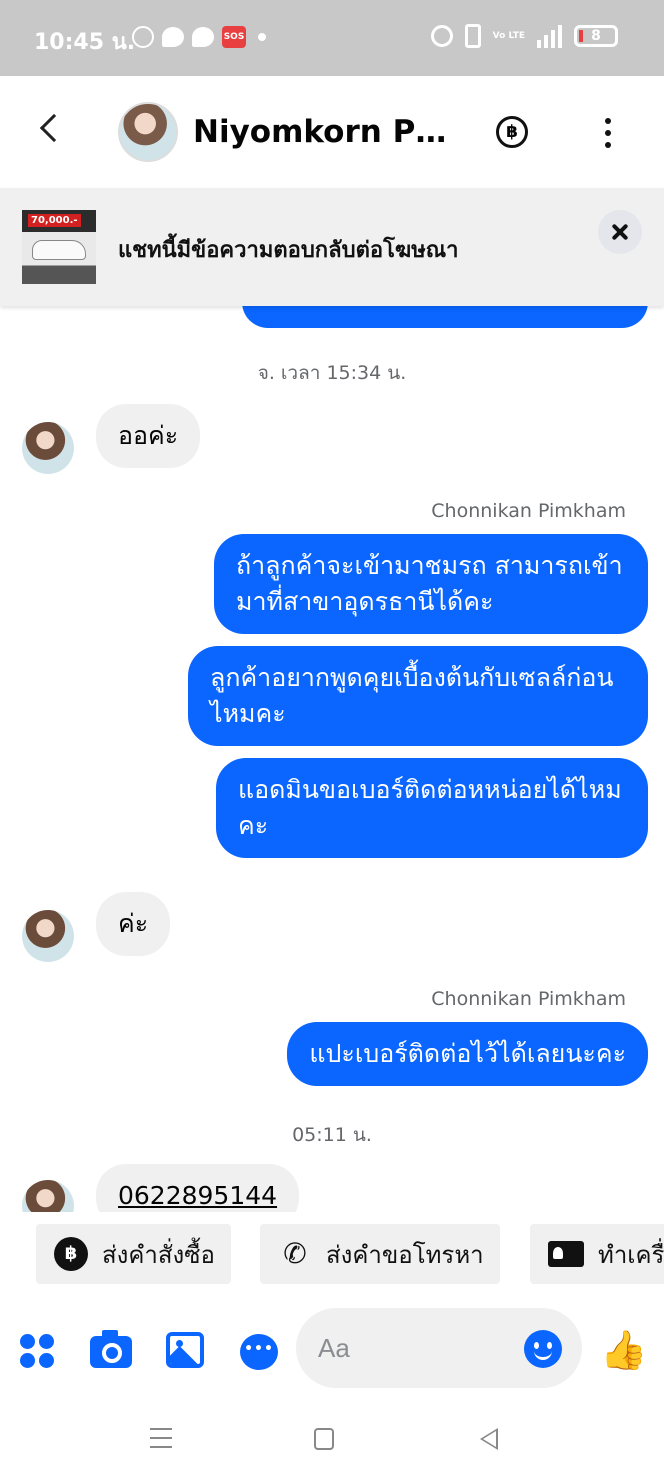 This screenshot has height=1480, width=664. What do you see at coordinates (405, 1254) in the screenshot?
I see `quick-reply-label: ส่งคำขอโทรหา` at bounding box center [405, 1254].